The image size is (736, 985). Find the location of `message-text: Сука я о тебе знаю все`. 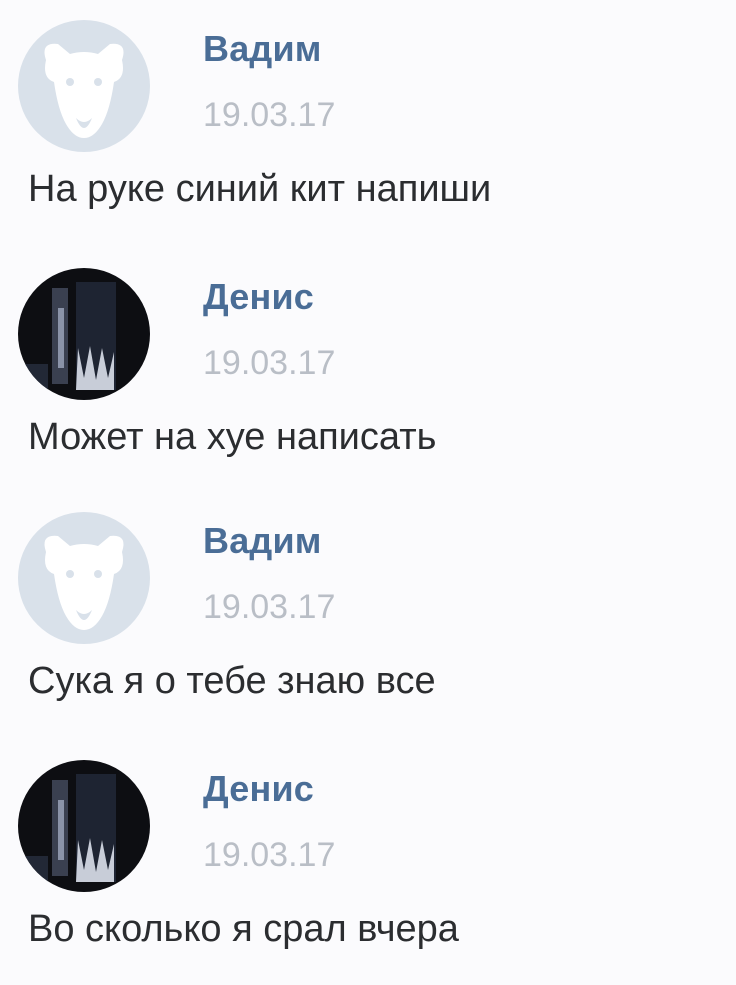

message-text: Сука я о тебе знаю все is located at coordinates (232, 681).